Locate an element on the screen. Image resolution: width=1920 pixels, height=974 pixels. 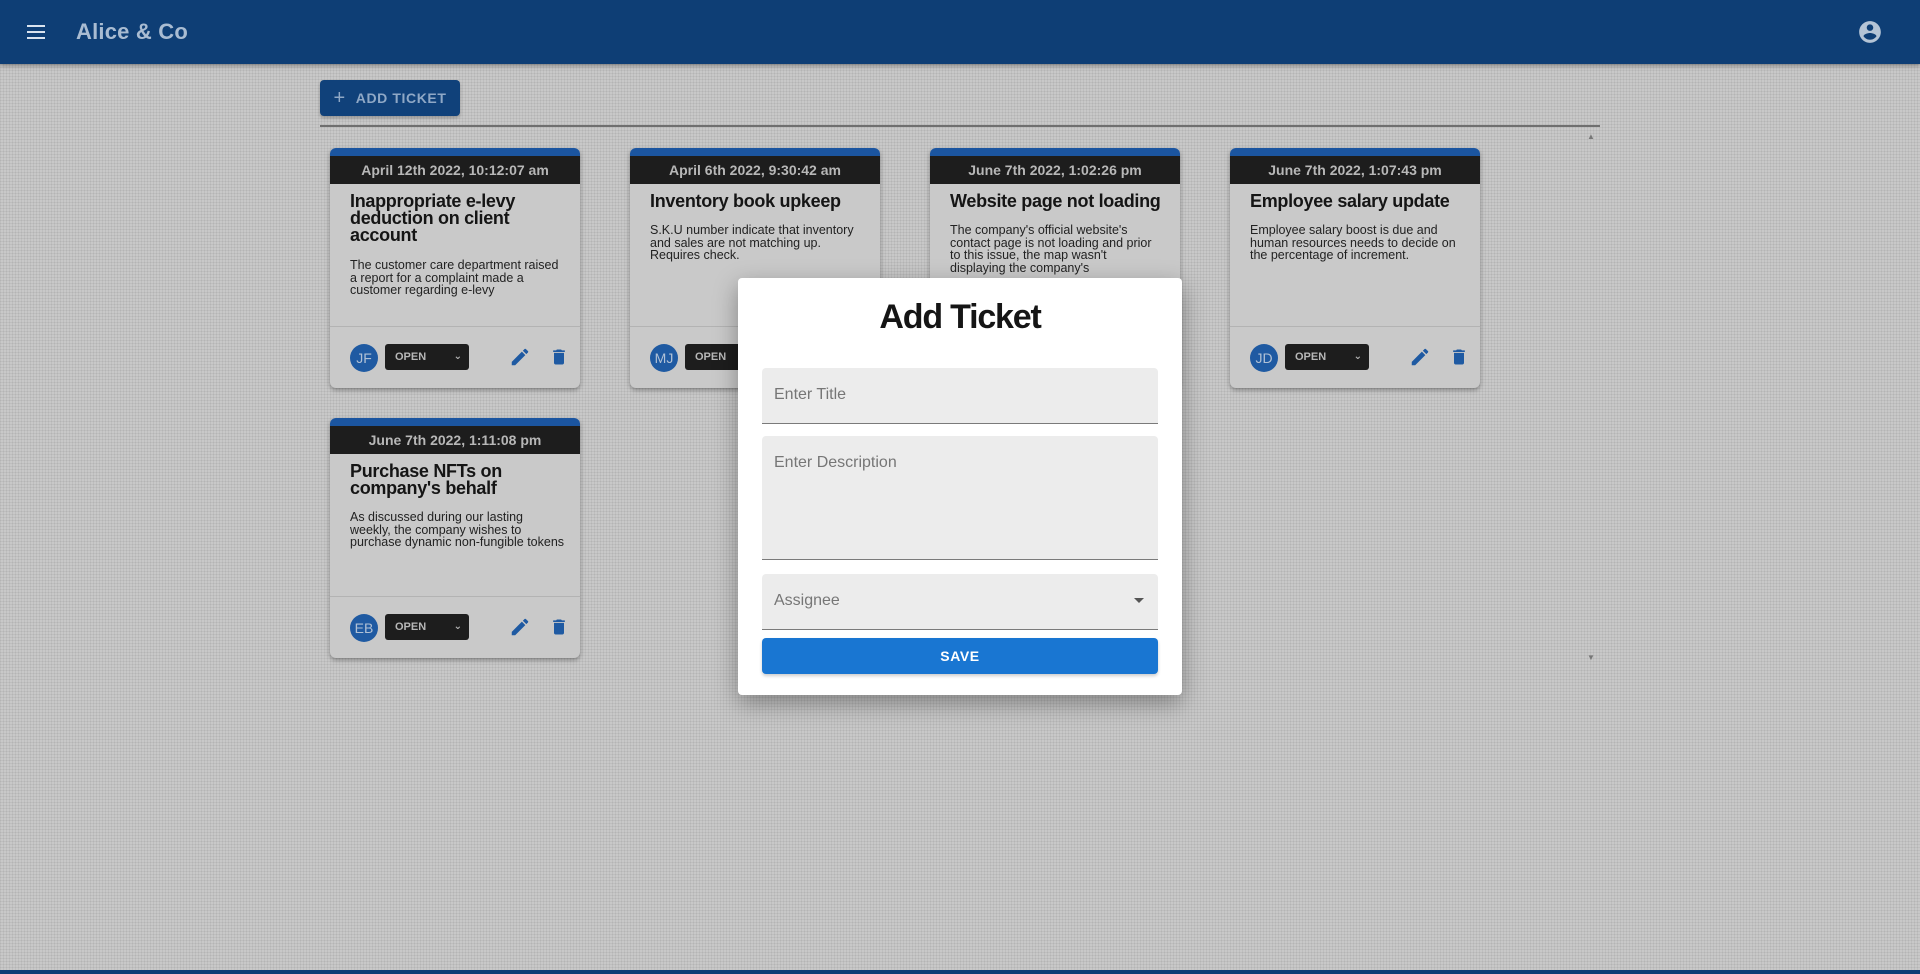
scroll-up-icon: ▲ is located at coordinates (1591, 137).